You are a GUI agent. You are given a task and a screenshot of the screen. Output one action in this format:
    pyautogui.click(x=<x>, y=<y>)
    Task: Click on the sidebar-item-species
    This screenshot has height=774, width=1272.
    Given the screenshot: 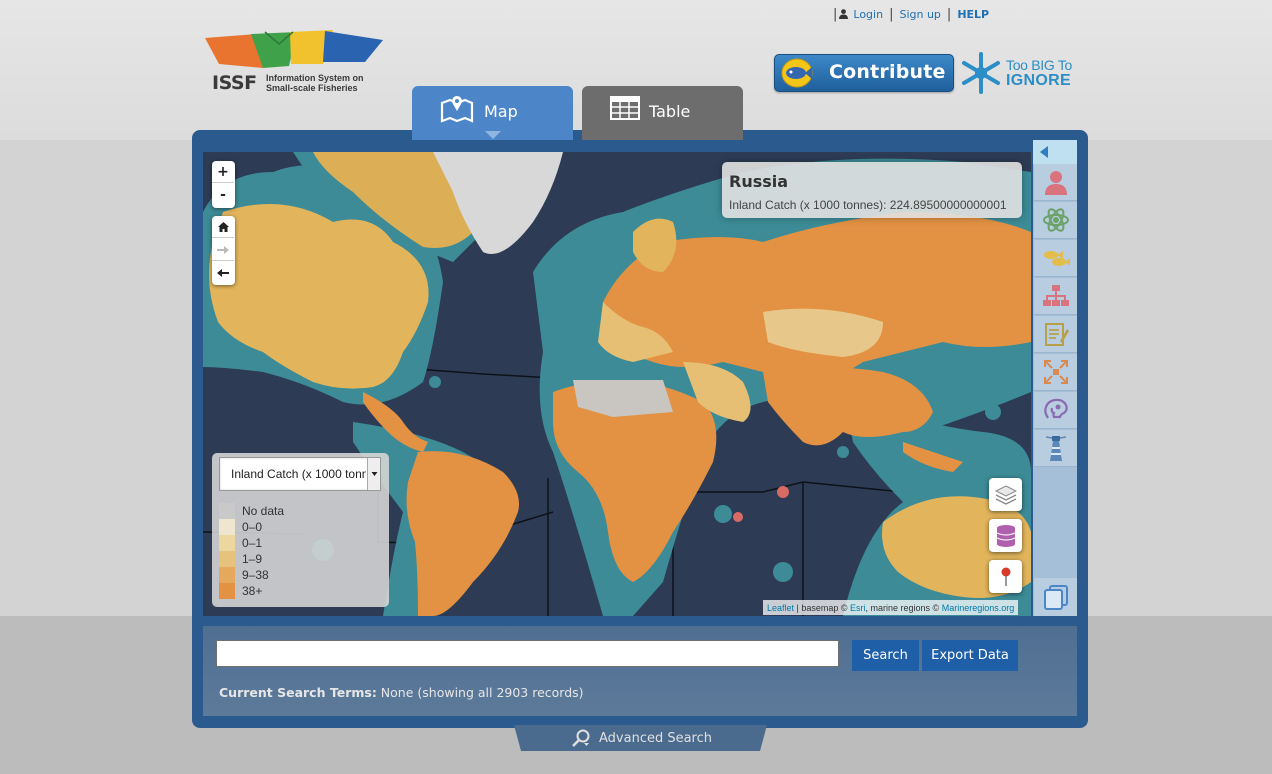 What is the action you would take?
    pyautogui.click(x=1055, y=258)
    